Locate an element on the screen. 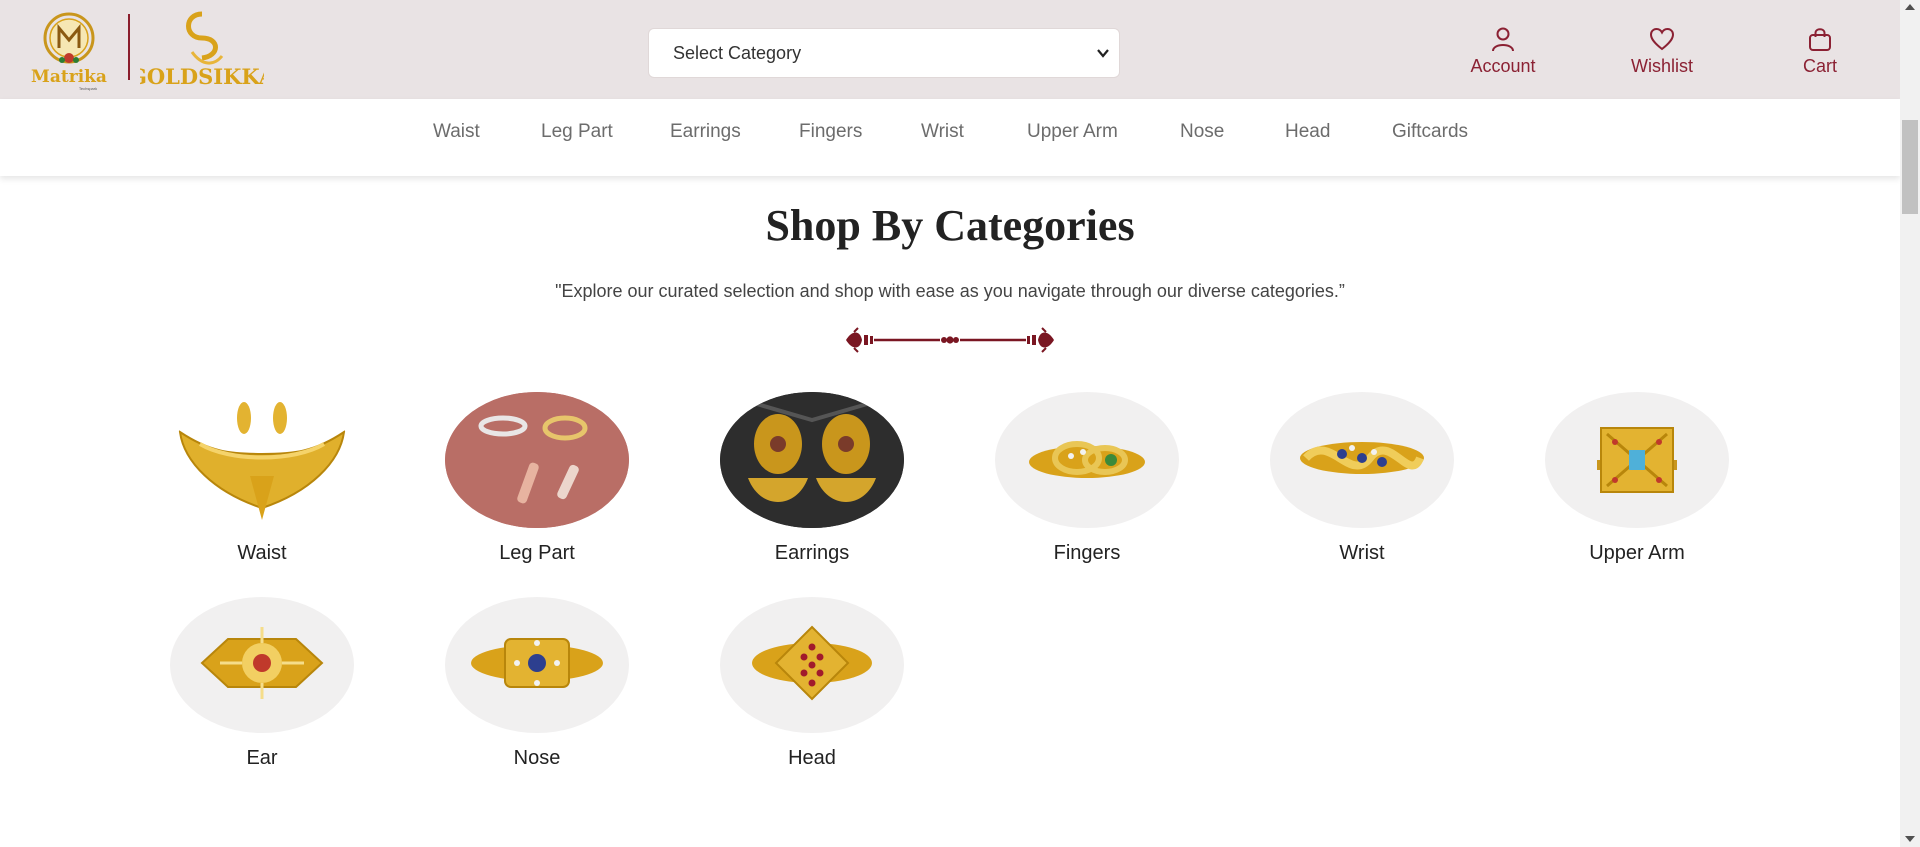 The height and width of the screenshot is (847, 1920). category-card-earrings: Earrings is located at coordinates (812, 479).